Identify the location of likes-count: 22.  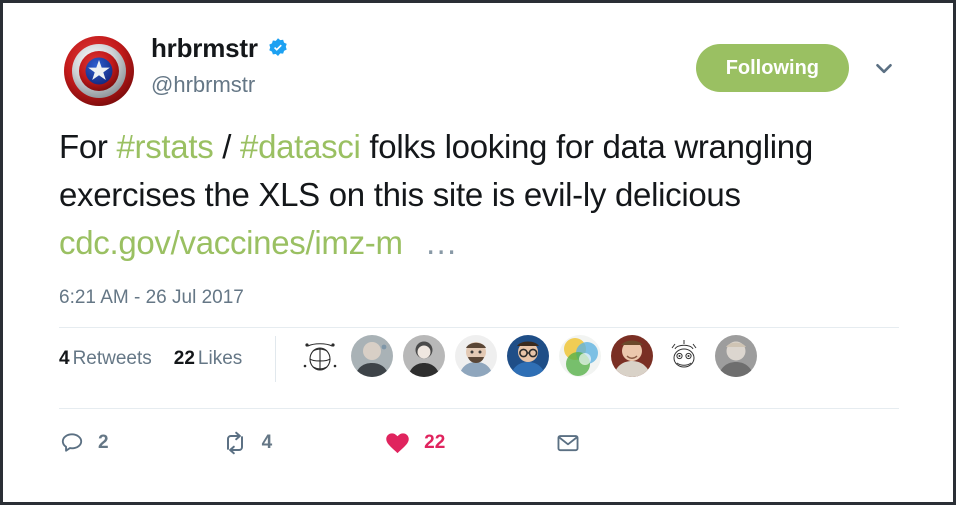
(184, 358).